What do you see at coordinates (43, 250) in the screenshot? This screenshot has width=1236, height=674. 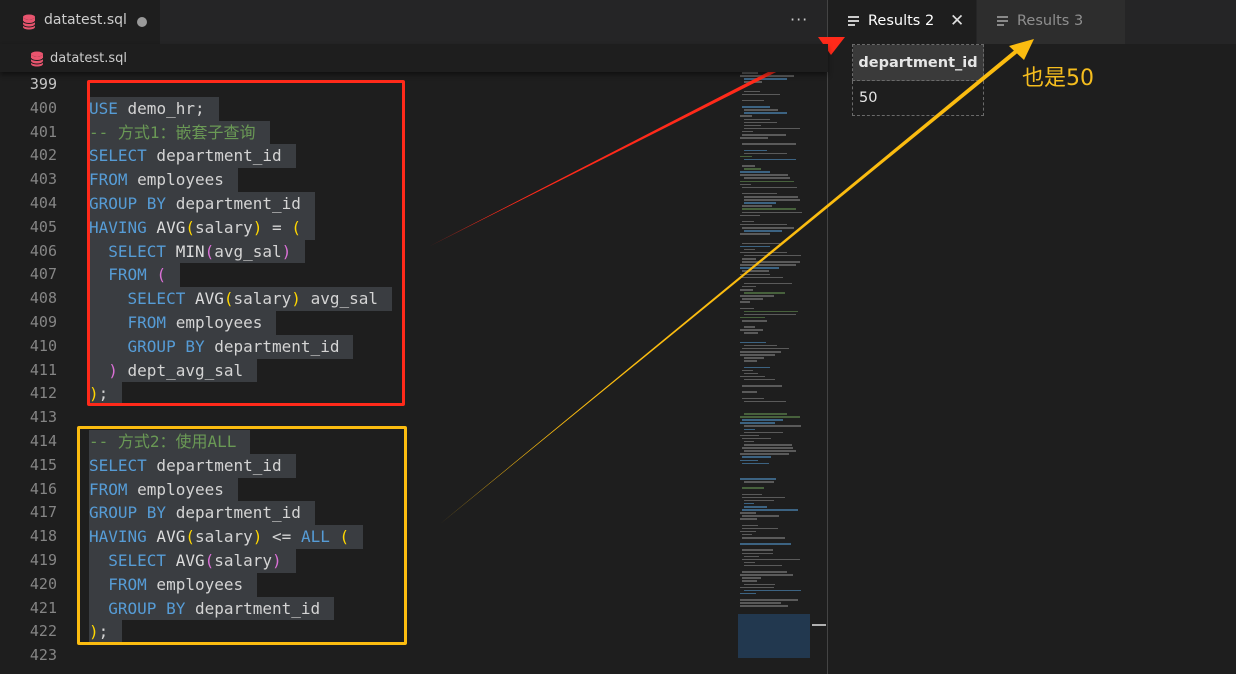 I see `line-number: 406` at bounding box center [43, 250].